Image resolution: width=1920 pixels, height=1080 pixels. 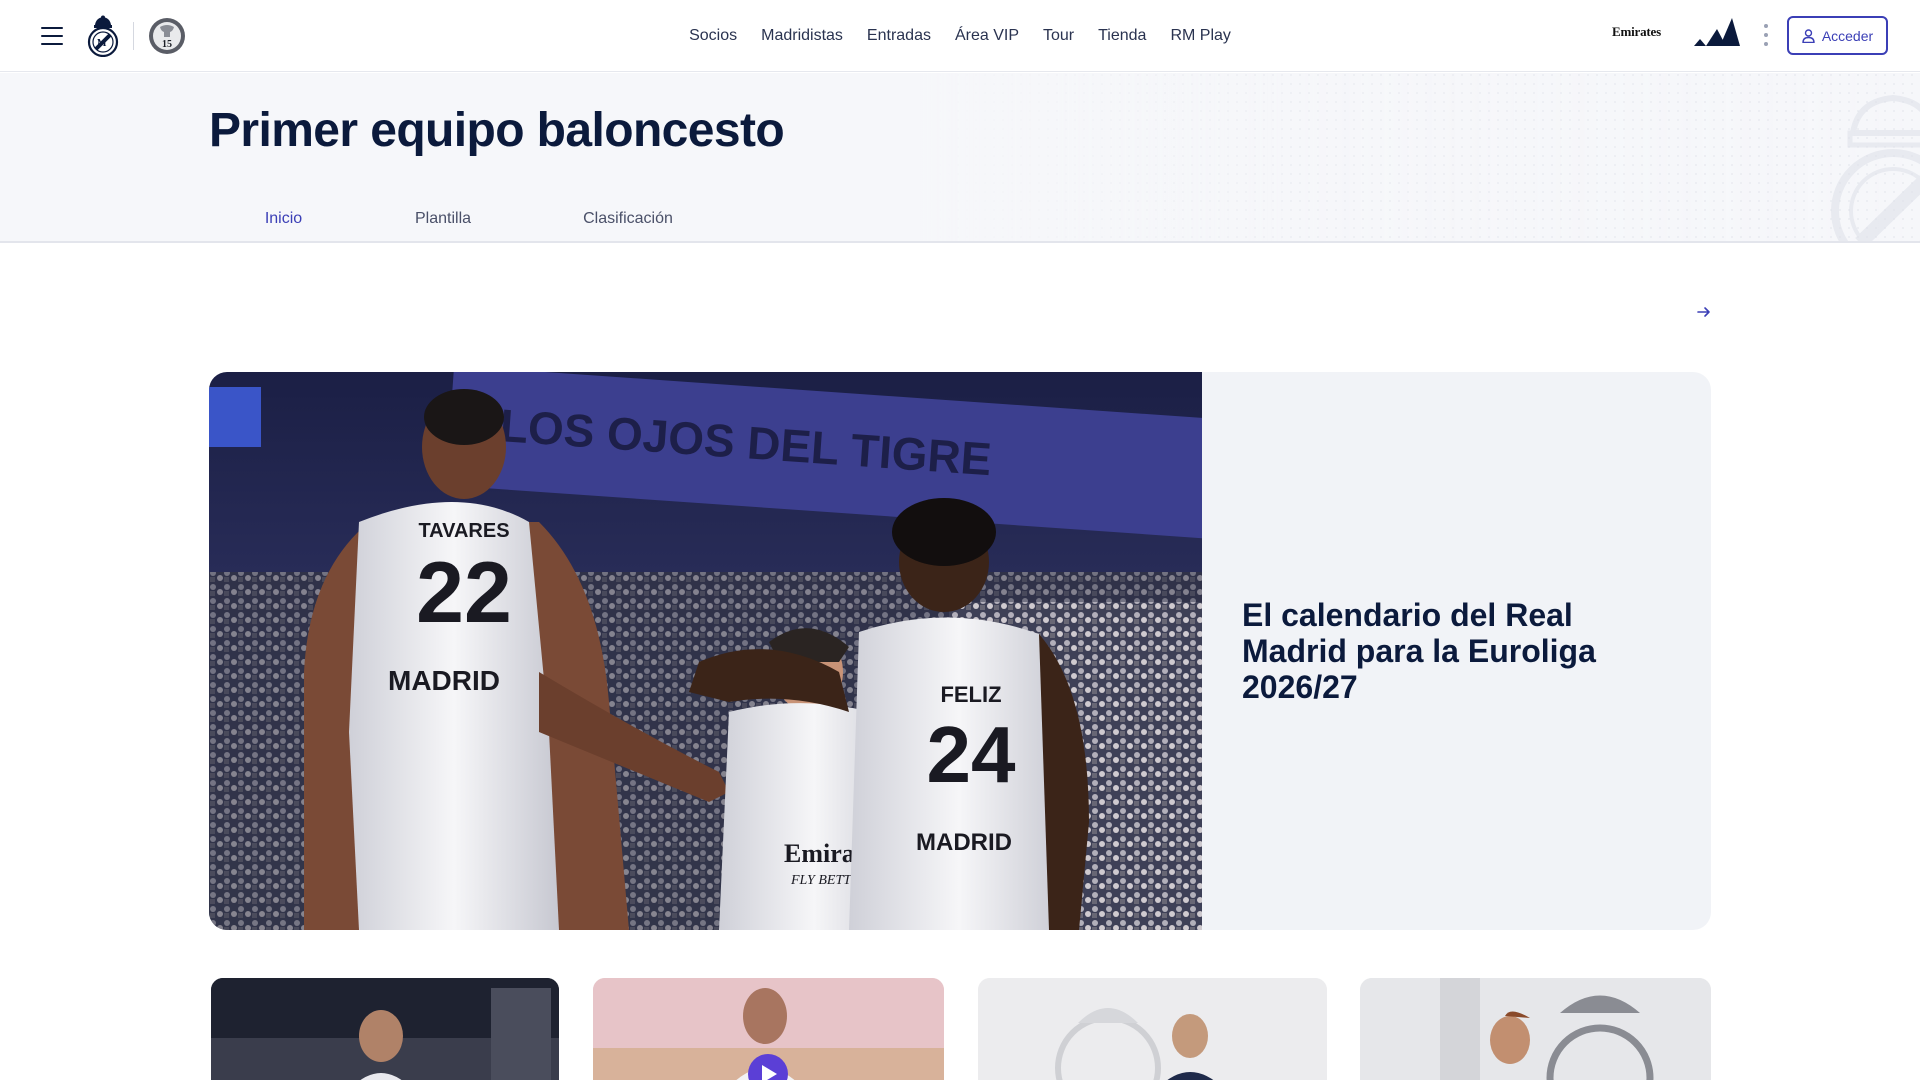 I want to click on login-button: Acceder, so click(x=1837, y=35).